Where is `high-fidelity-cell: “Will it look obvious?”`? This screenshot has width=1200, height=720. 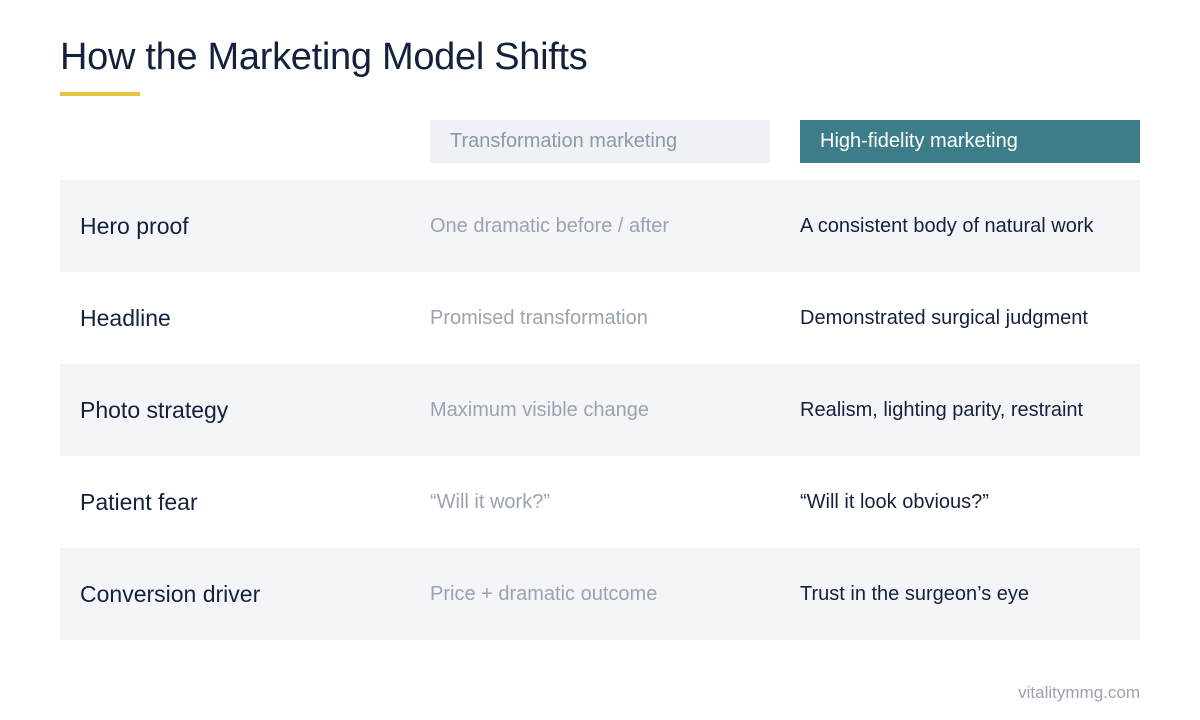
high-fidelity-cell: “Will it look obvious?” is located at coordinates (894, 502).